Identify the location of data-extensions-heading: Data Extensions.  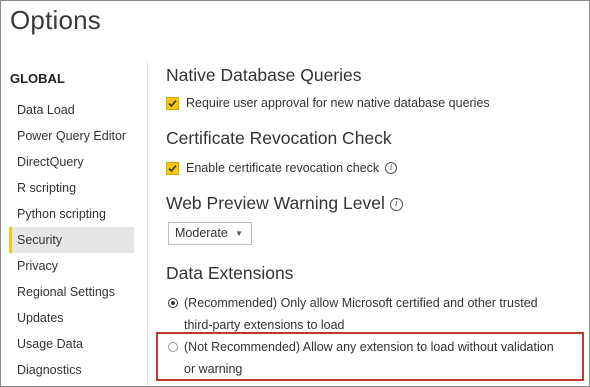
(230, 273).